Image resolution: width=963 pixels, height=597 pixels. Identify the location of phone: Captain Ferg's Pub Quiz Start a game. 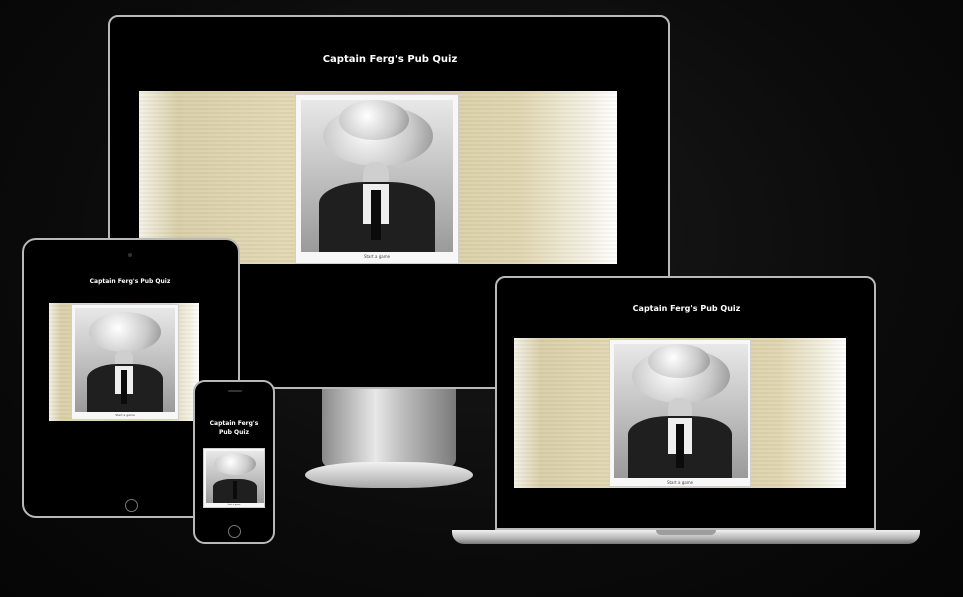
(234, 462).